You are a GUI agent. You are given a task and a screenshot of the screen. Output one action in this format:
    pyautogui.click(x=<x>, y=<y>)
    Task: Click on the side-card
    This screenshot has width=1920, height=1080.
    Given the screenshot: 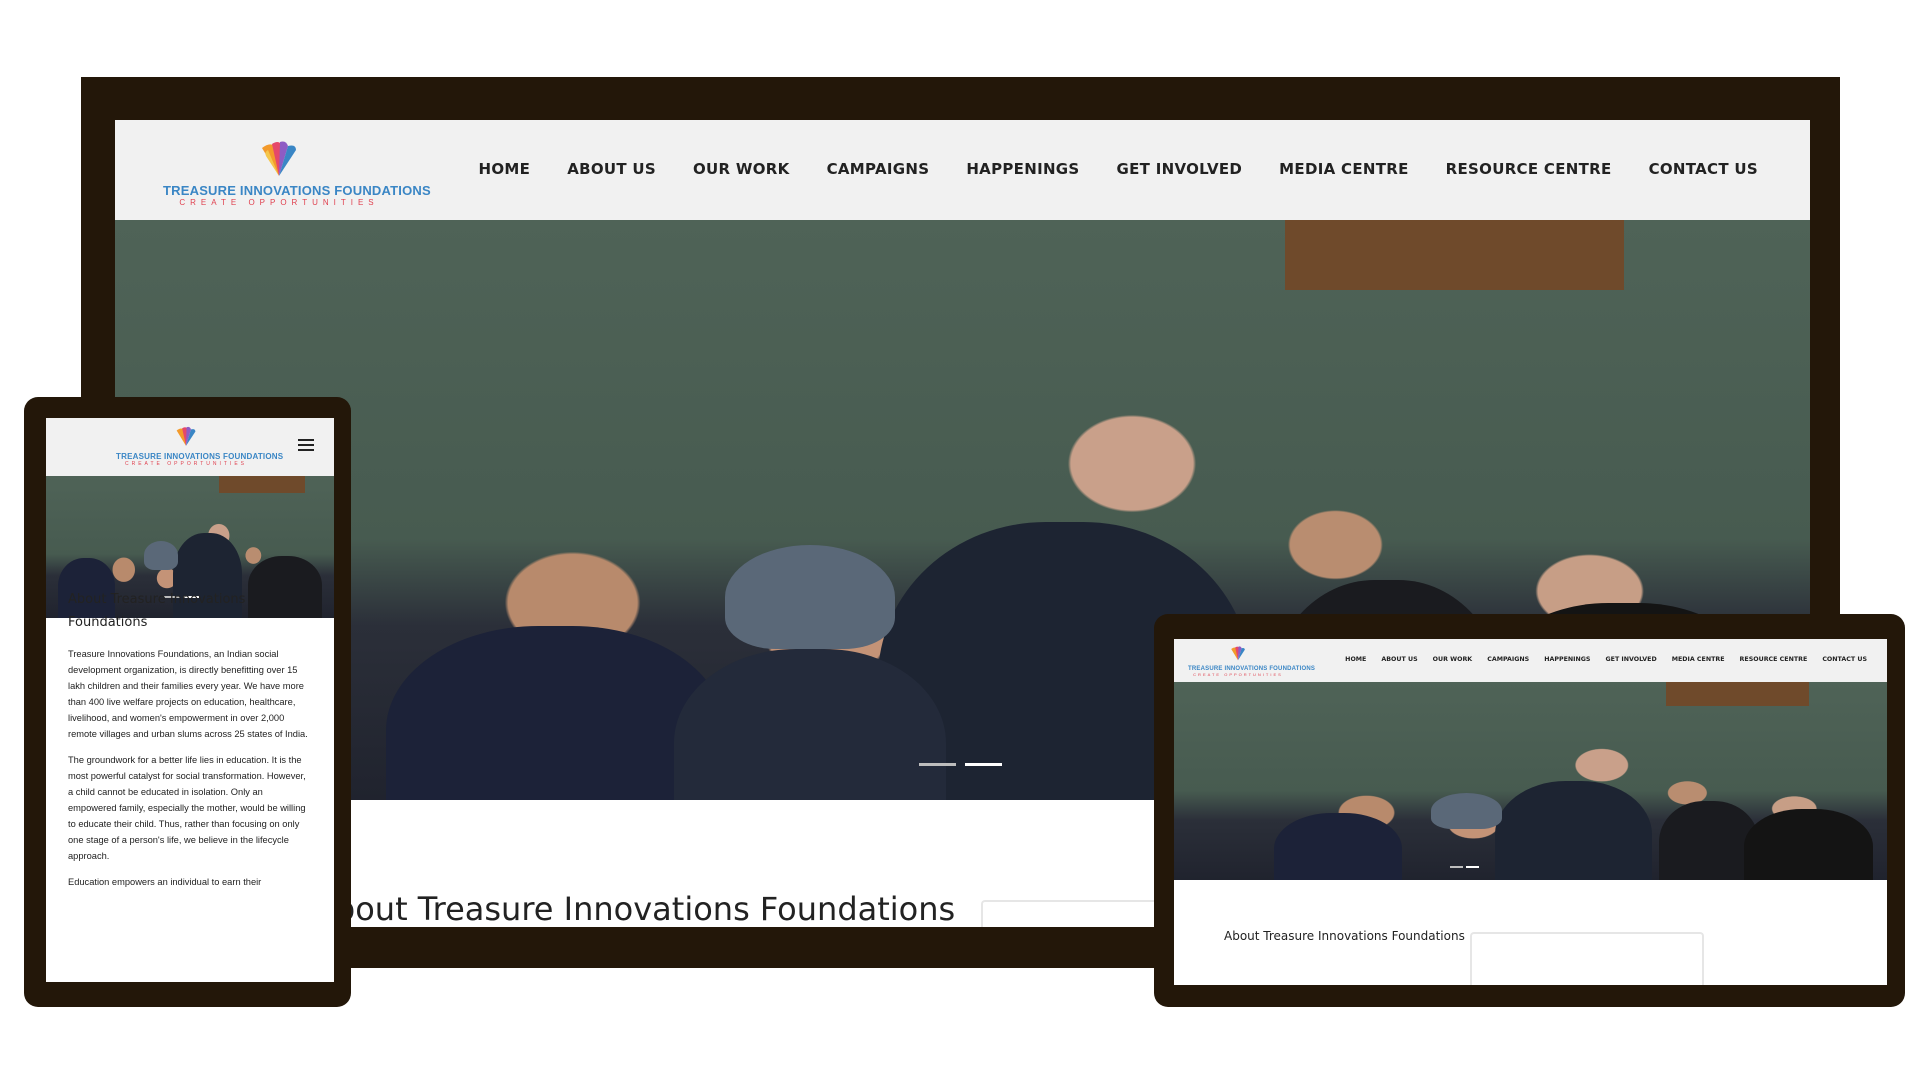 What is the action you would take?
    pyautogui.click(x=1587, y=958)
    